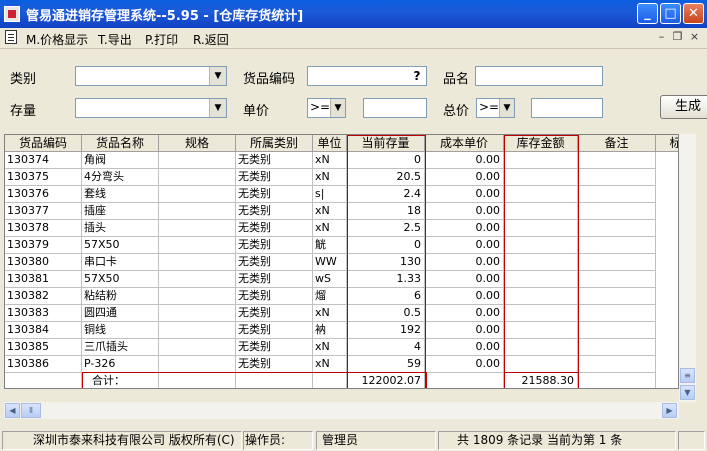  What do you see at coordinates (12, 410) in the screenshot?
I see `scroll-left-icon: ◀` at bounding box center [12, 410].